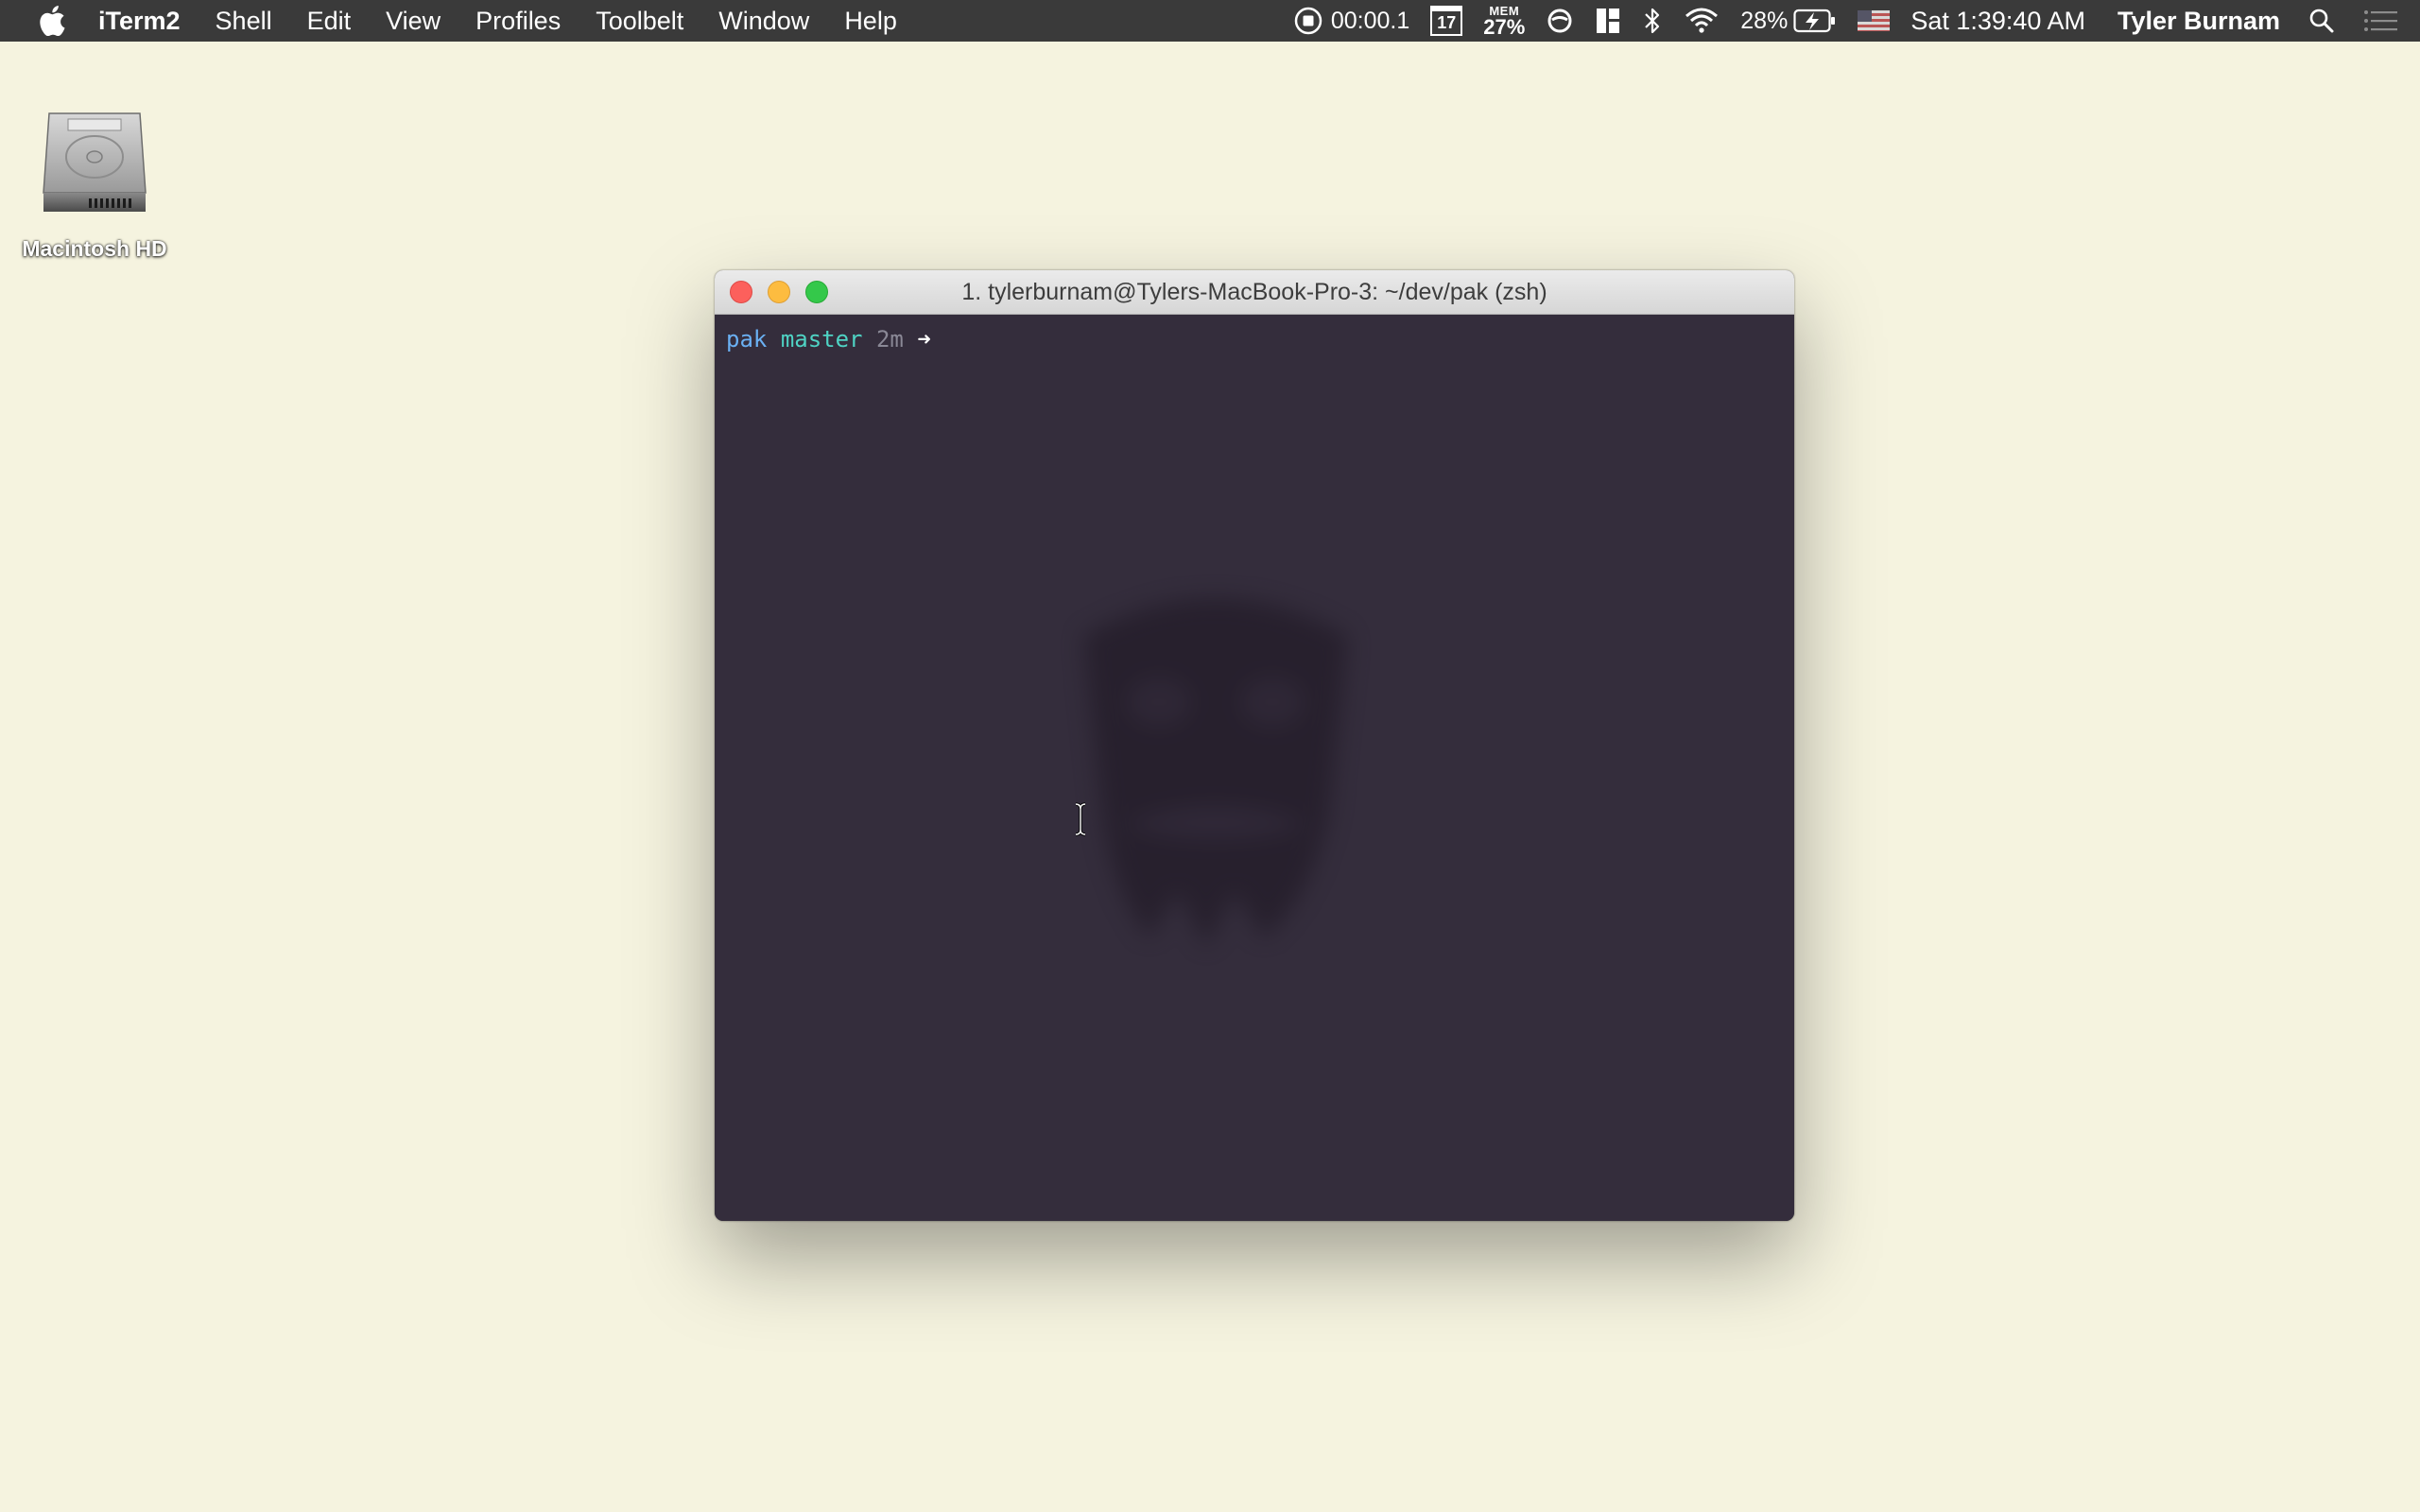  What do you see at coordinates (244, 21) in the screenshot?
I see `menu-shell: Shell` at bounding box center [244, 21].